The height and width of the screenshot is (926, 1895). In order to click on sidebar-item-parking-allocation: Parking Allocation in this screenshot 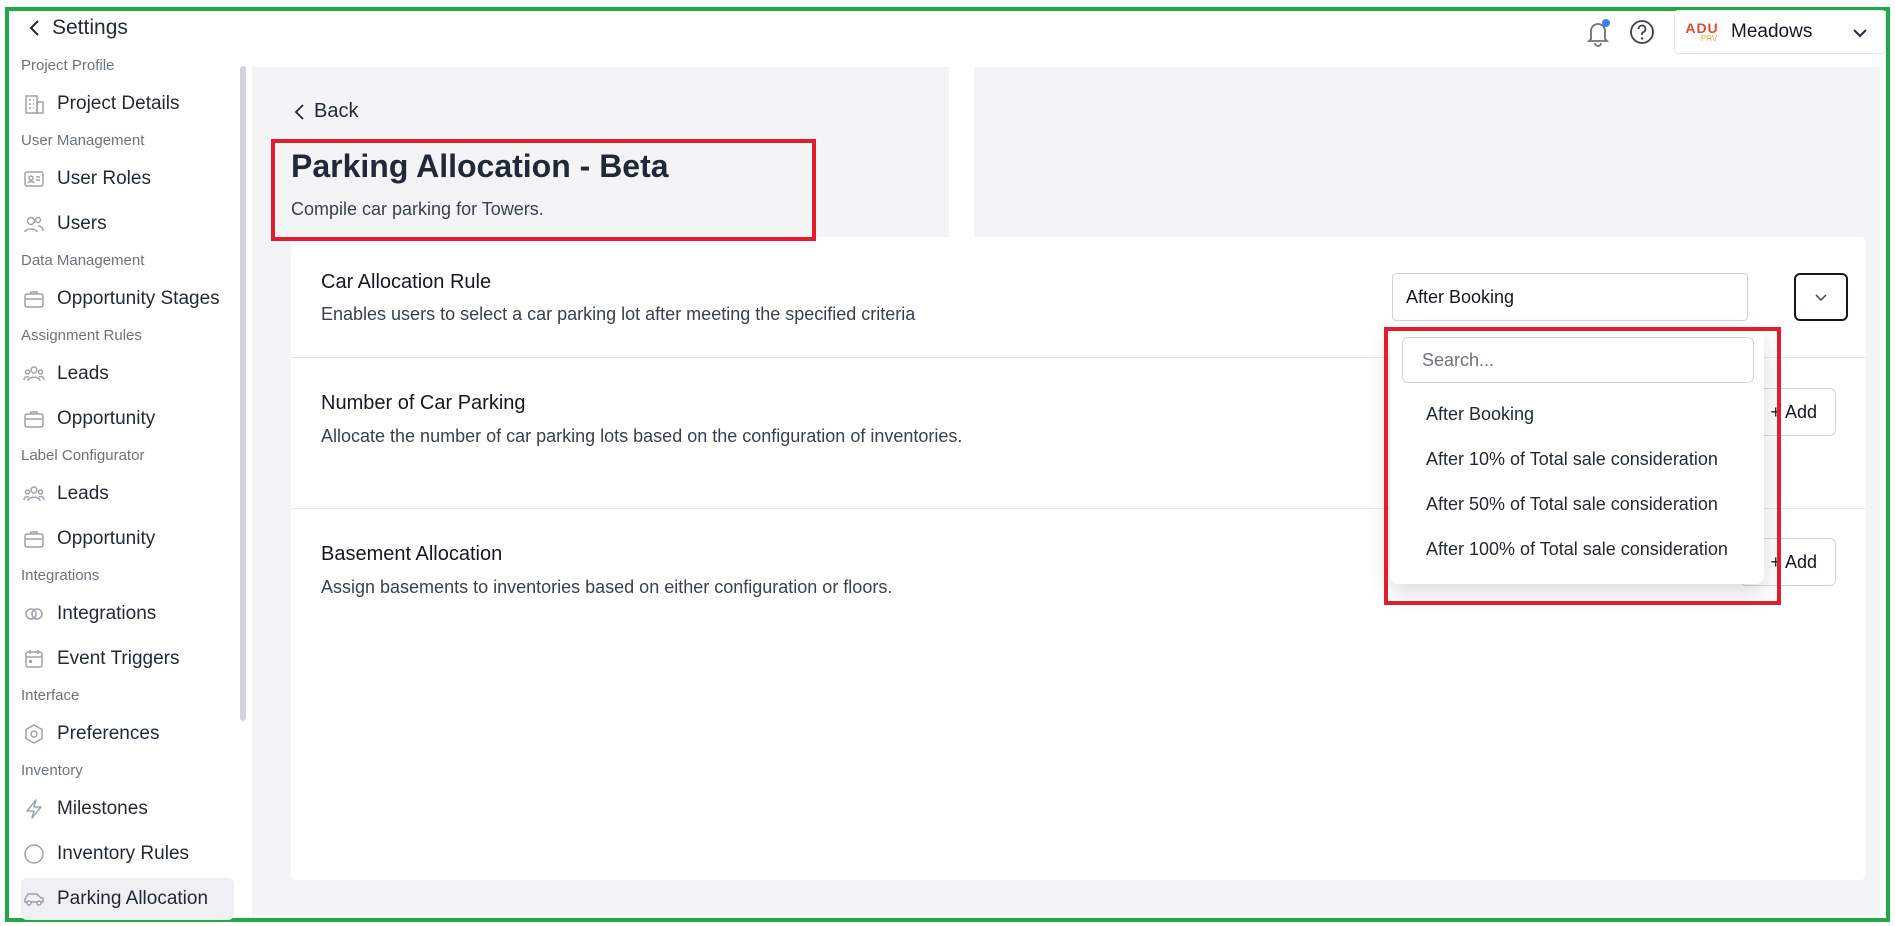, I will do `click(127, 899)`.